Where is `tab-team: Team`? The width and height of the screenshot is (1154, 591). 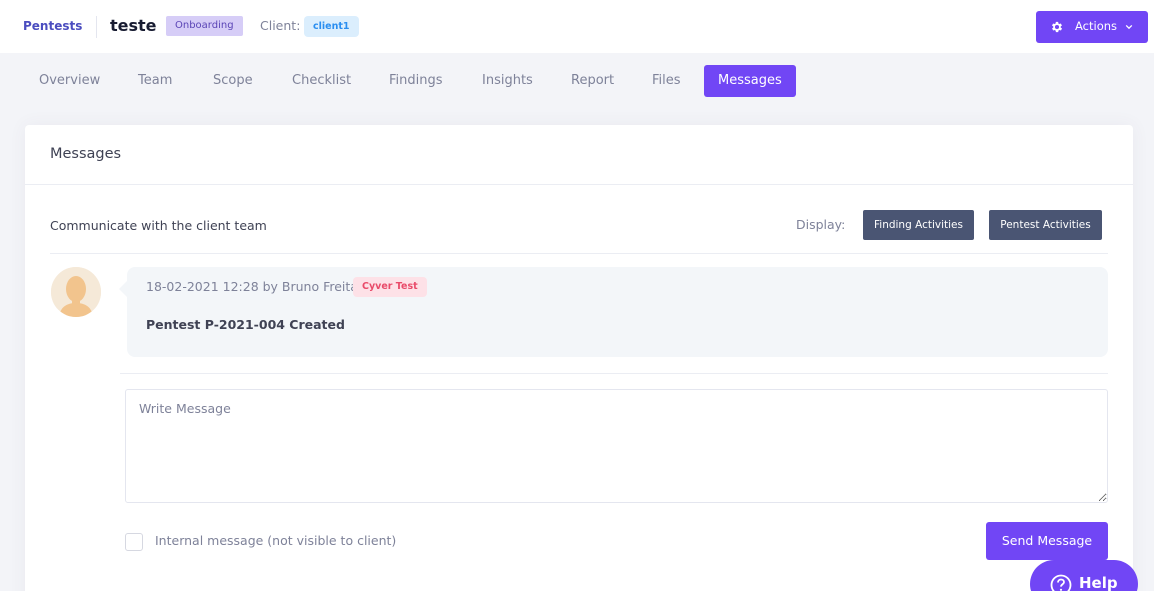 tab-team: Team is located at coordinates (155, 81).